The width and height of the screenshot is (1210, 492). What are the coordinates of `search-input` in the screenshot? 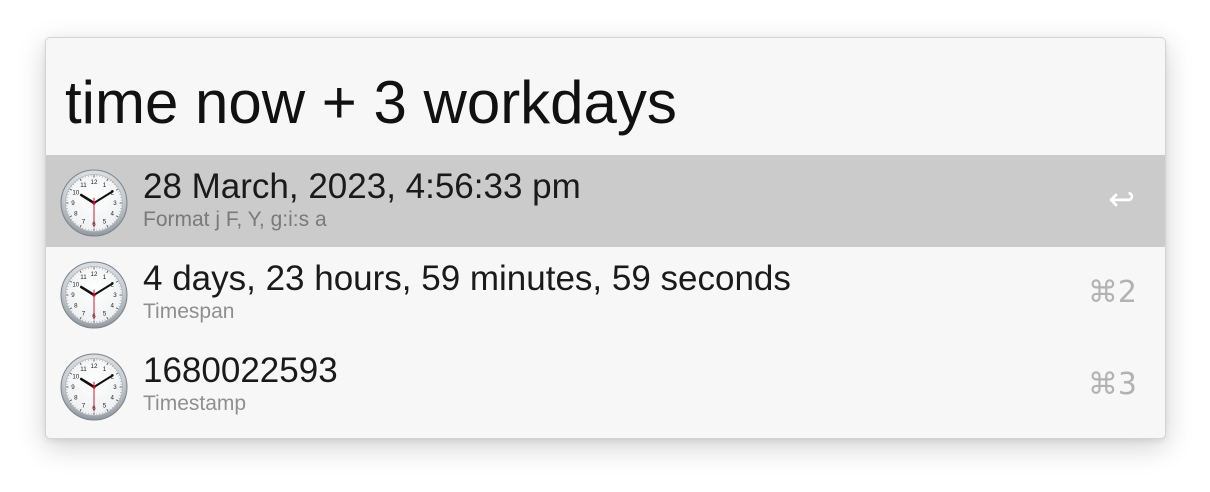 It's located at (605, 103).